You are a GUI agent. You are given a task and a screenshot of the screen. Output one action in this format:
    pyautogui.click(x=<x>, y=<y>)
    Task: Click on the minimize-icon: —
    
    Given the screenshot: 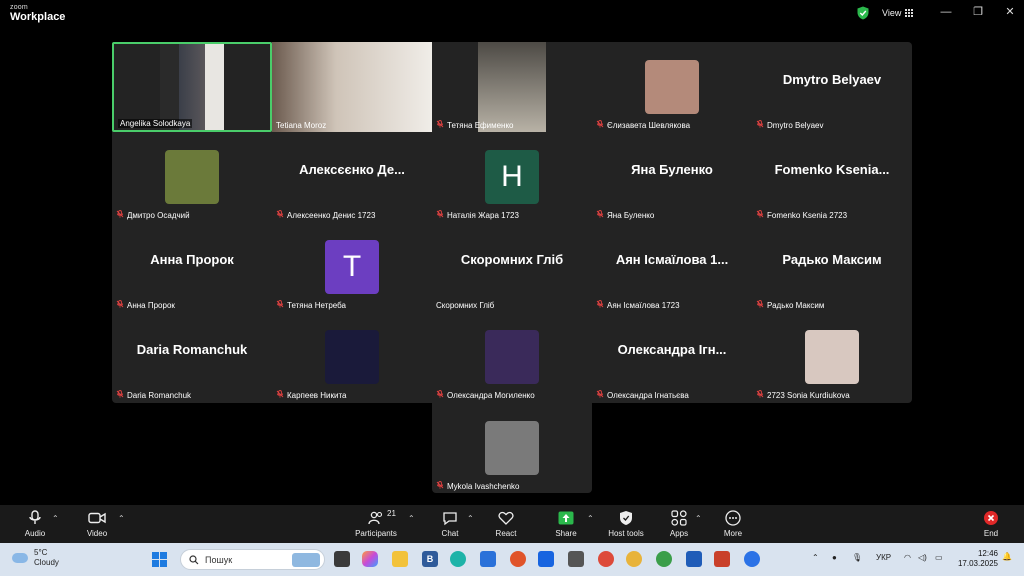 What is the action you would take?
    pyautogui.click(x=946, y=12)
    